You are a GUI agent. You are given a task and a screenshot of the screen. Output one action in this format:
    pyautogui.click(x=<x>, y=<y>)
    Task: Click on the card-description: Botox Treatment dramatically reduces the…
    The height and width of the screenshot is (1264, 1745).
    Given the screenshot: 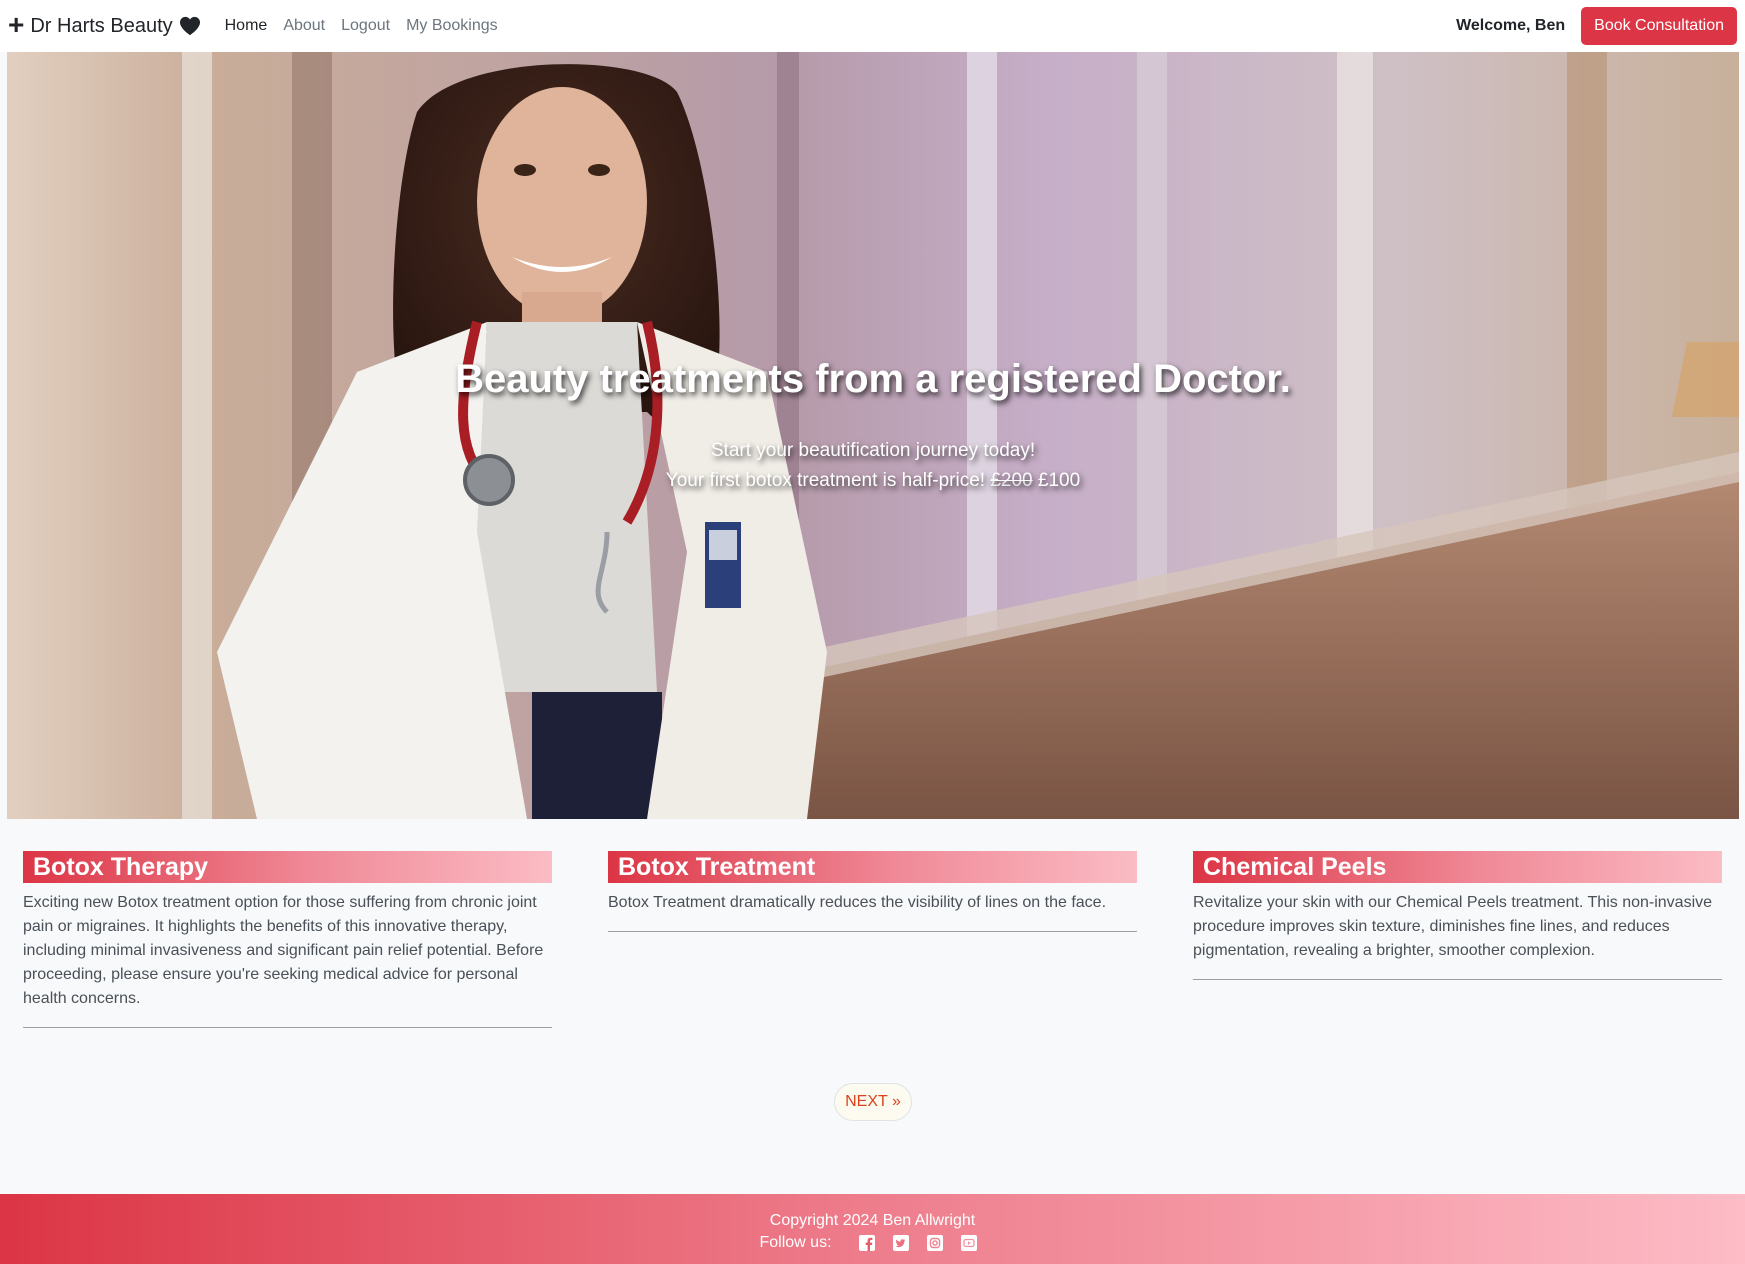 What is the action you would take?
    pyautogui.click(x=872, y=911)
    